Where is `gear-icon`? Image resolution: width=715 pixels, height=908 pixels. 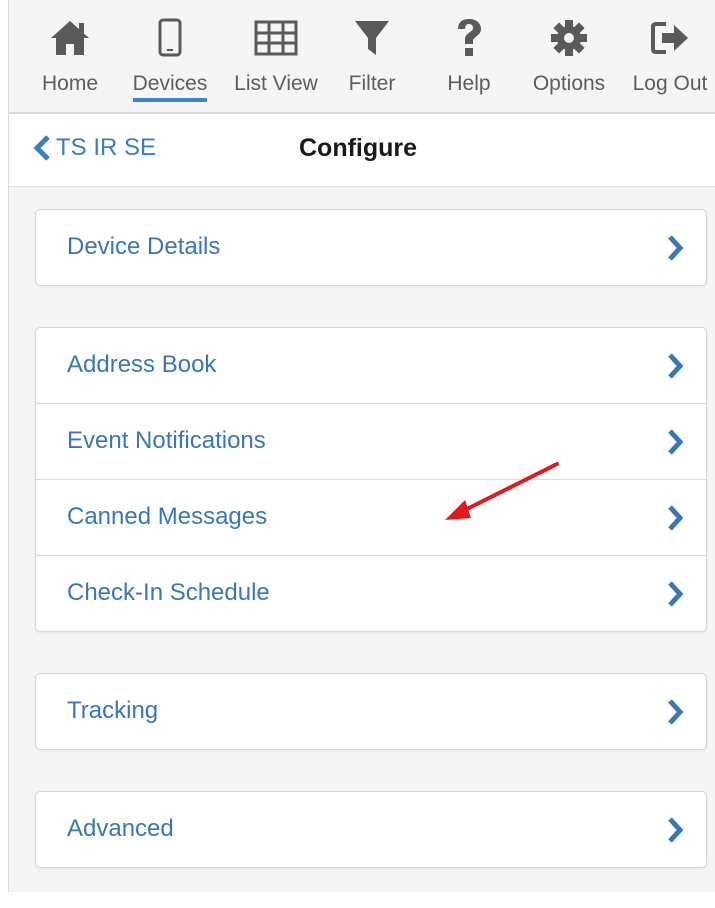 gear-icon is located at coordinates (569, 38).